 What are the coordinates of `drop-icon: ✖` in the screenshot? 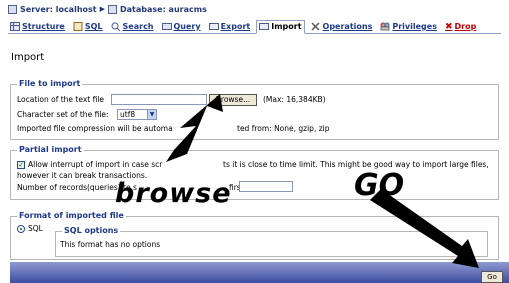 It's located at (448, 27).